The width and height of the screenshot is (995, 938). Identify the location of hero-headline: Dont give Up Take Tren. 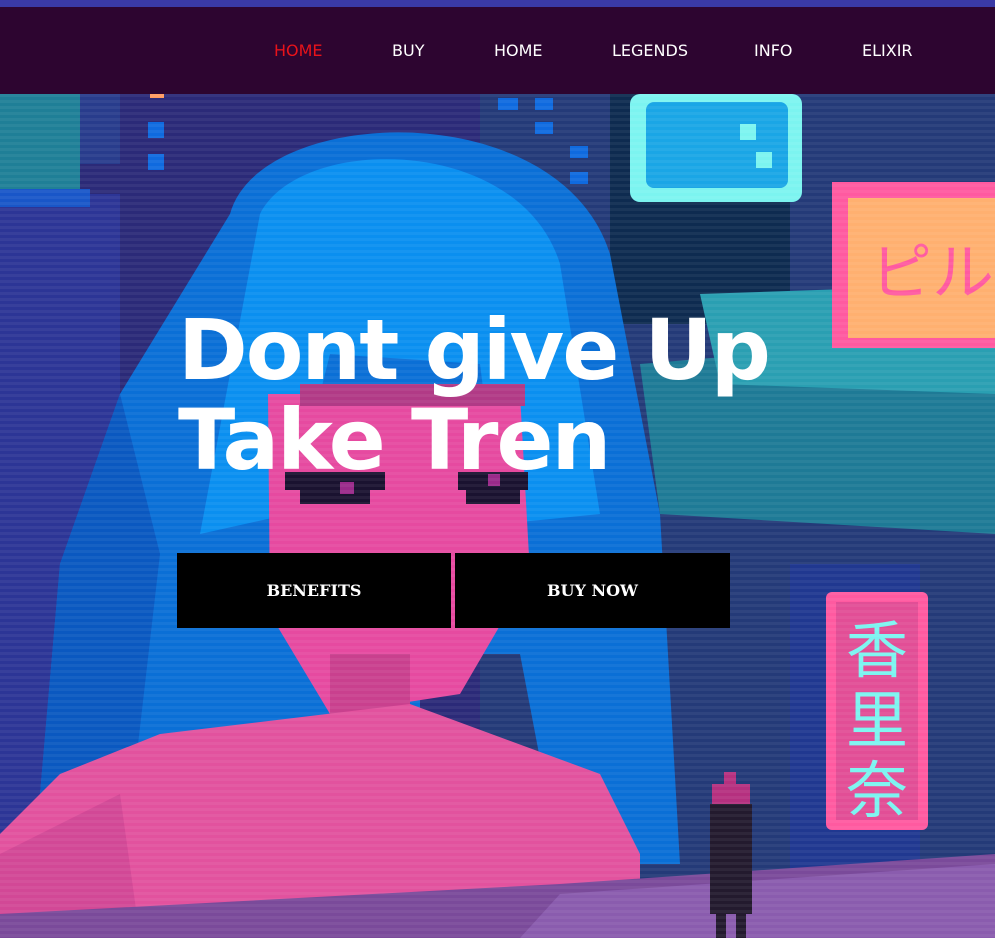
(488, 395).